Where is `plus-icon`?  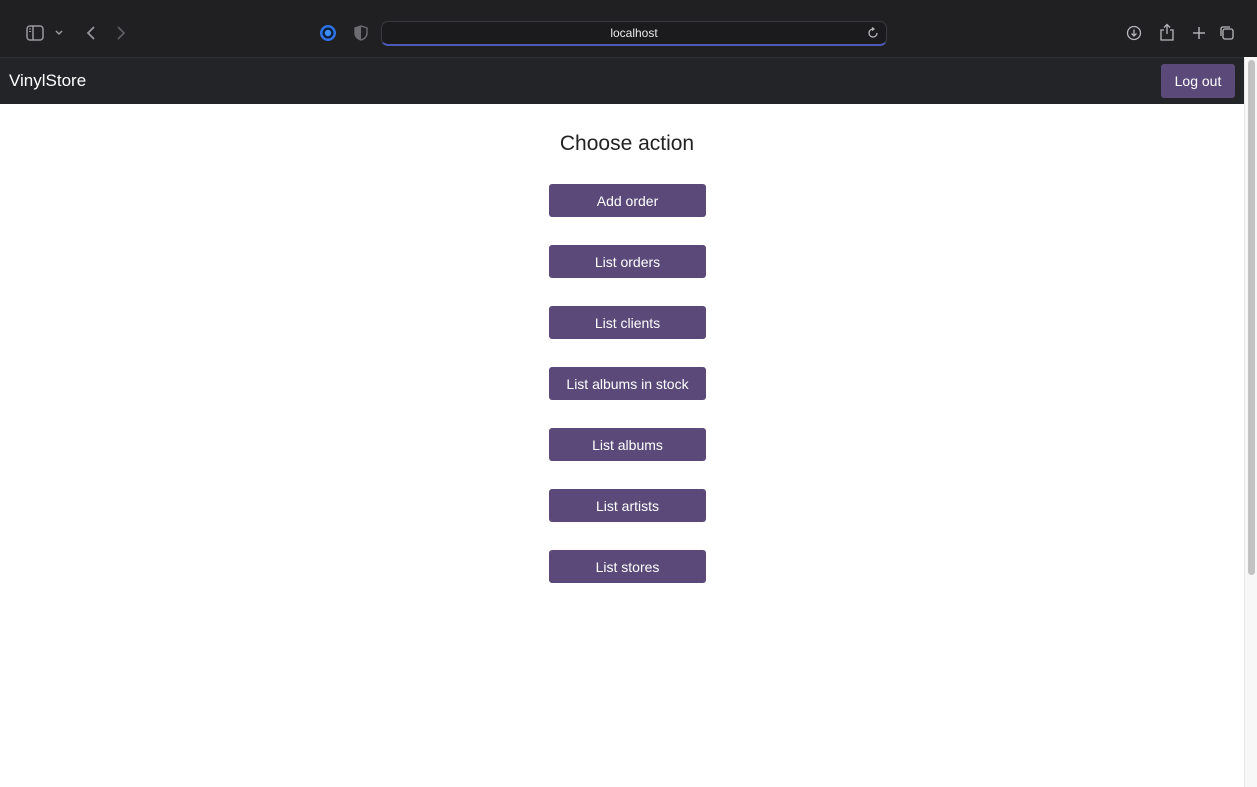 plus-icon is located at coordinates (1199, 33).